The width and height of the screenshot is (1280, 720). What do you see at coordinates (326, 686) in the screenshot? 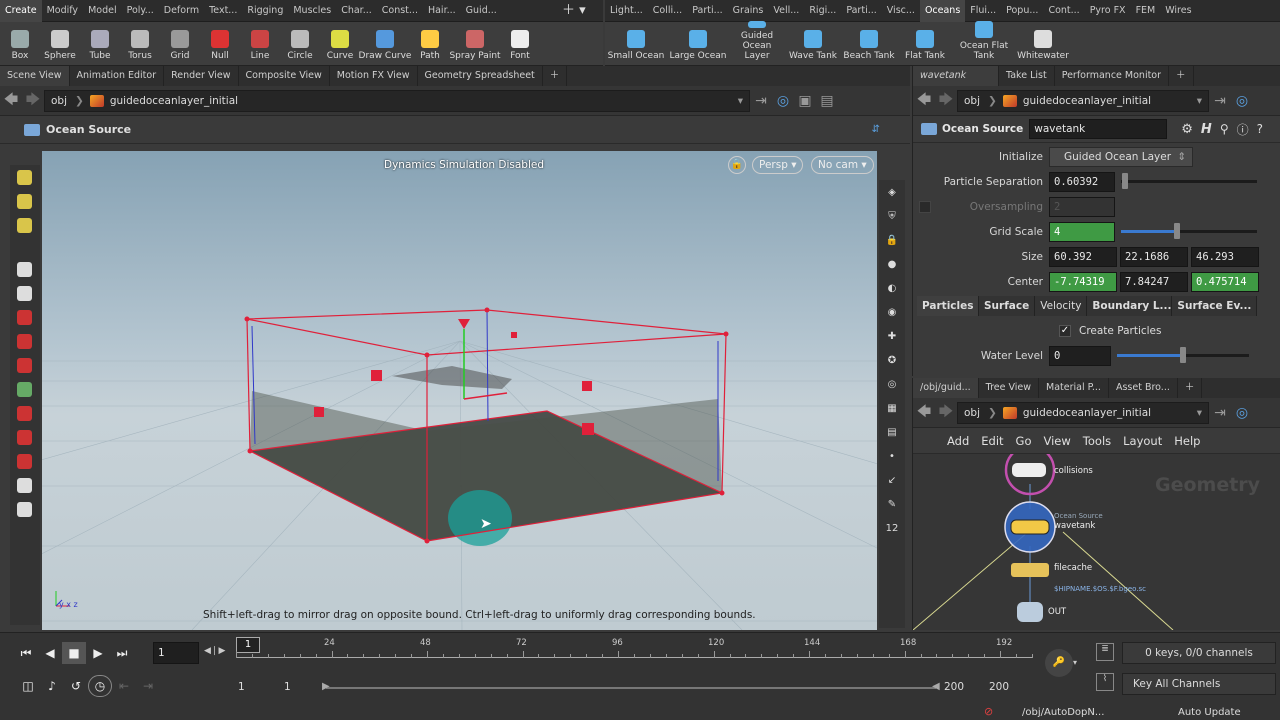
I see `range-left-handle-icon: ▶` at bounding box center [326, 686].